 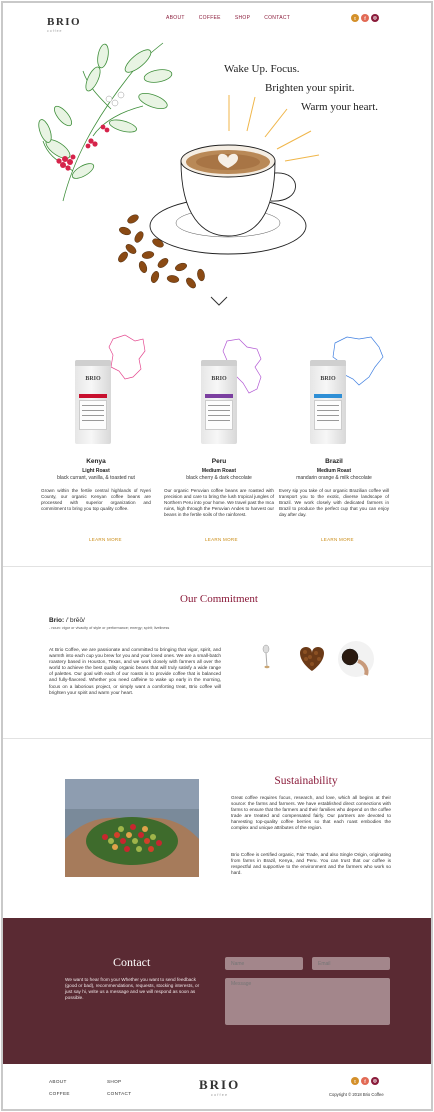 I want to click on main-nav: ABOUT COFFEE SHOP CONTACT, so click(x=235, y=18).